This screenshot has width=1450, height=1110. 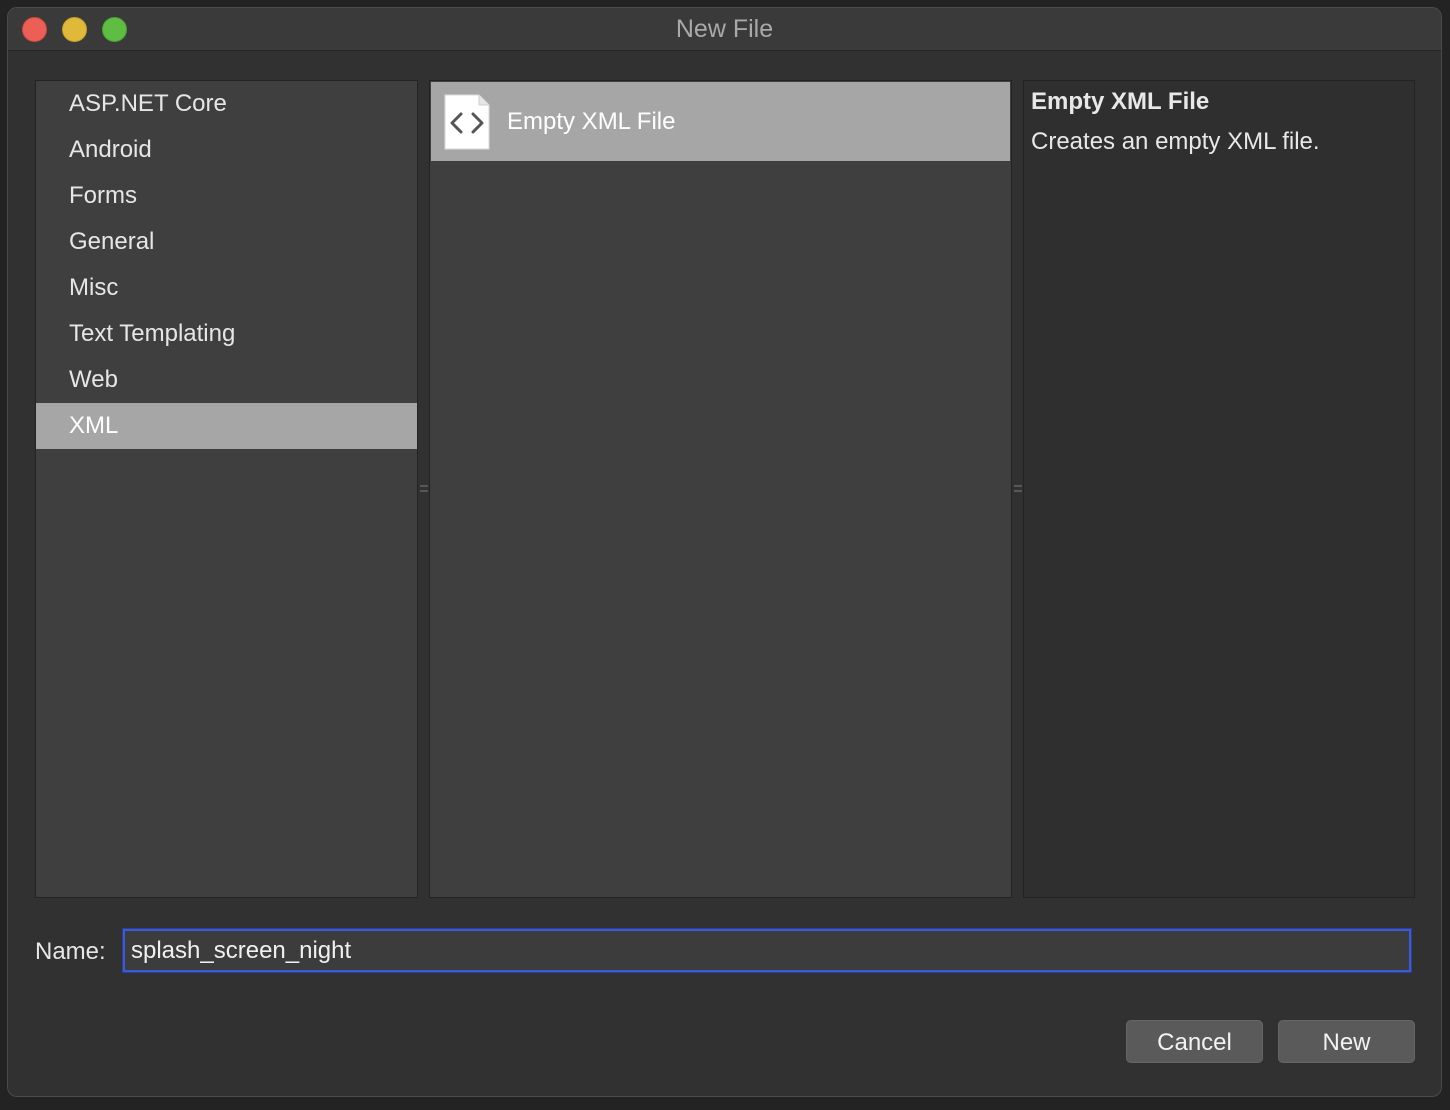 What do you see at coordinates (226, 196) in the screenshot?
I see `category-item-forms: Forms` at bounding box center [226, 196].